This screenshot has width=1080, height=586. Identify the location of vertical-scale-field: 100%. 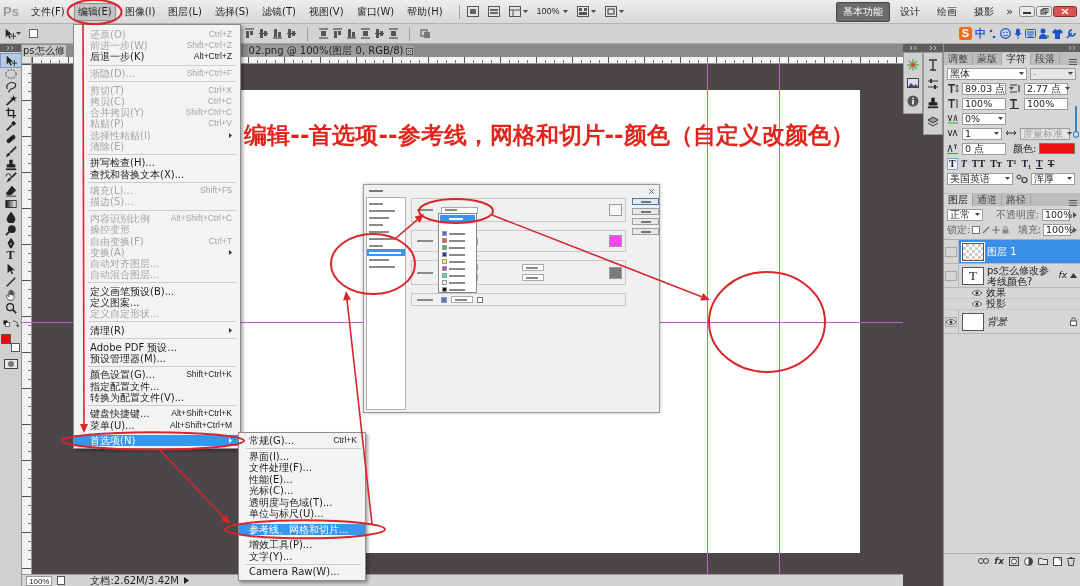
(984, 103).